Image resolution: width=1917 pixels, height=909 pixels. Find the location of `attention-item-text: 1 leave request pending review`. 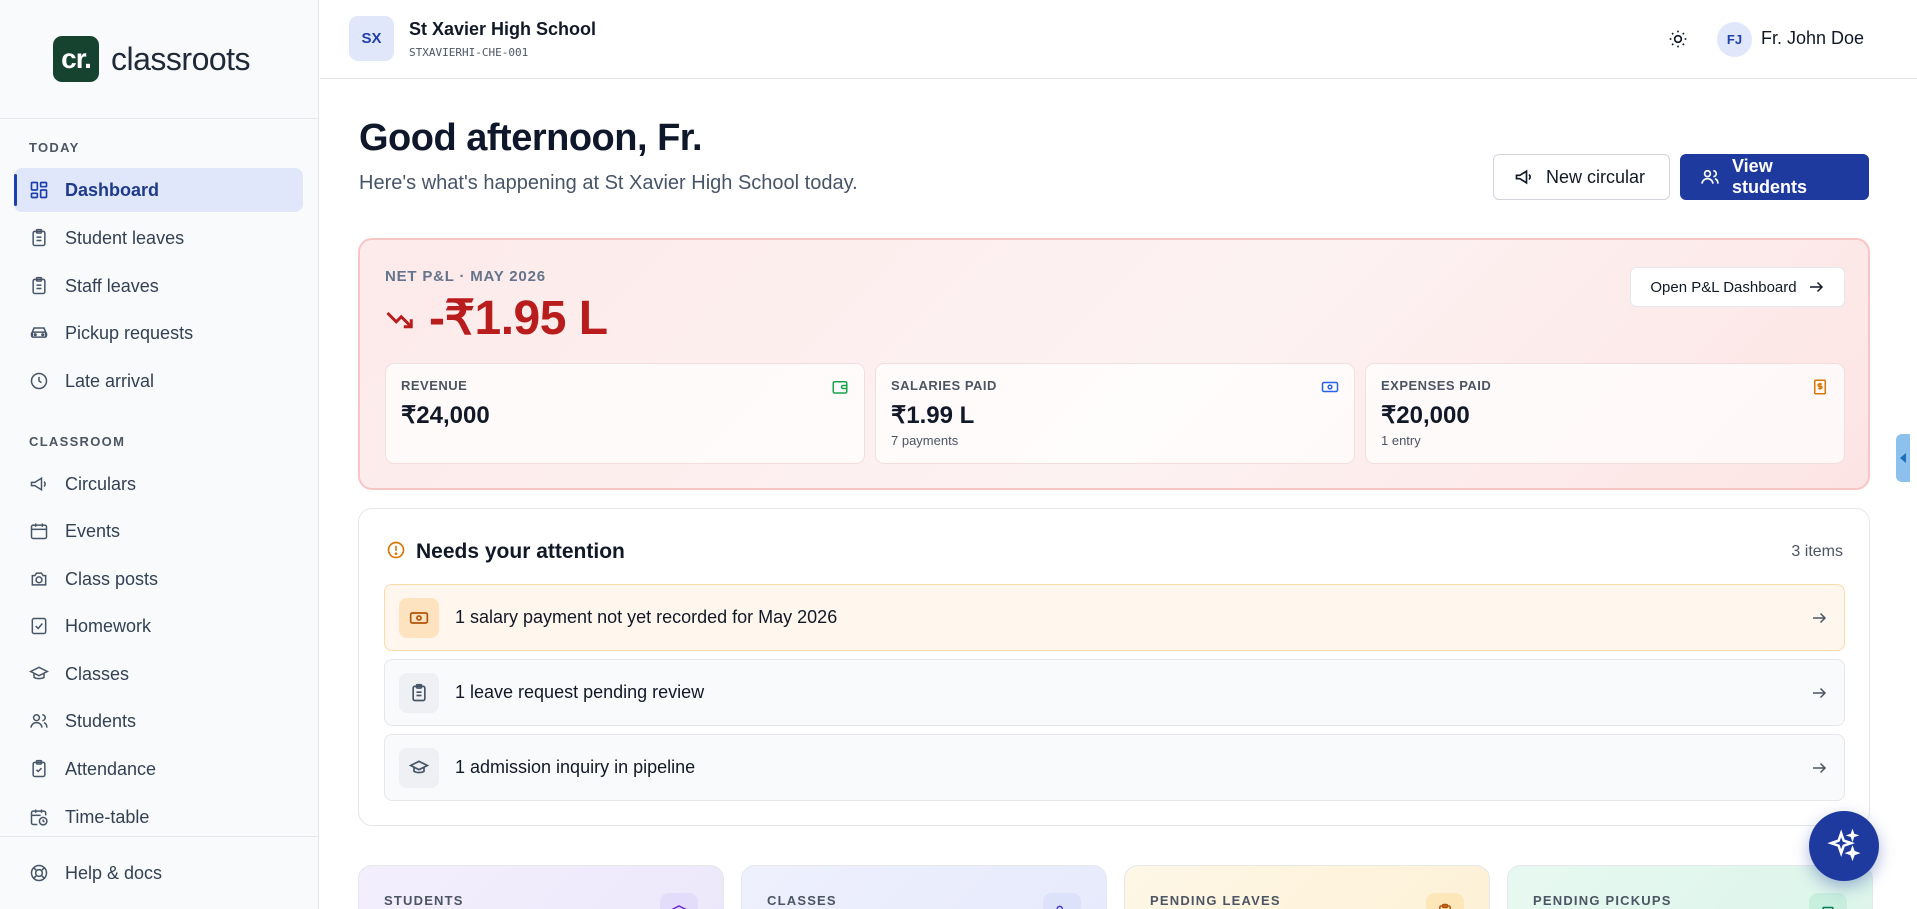

attention-item-text: 1 leave request pending review is located at coordinates (580, 692).